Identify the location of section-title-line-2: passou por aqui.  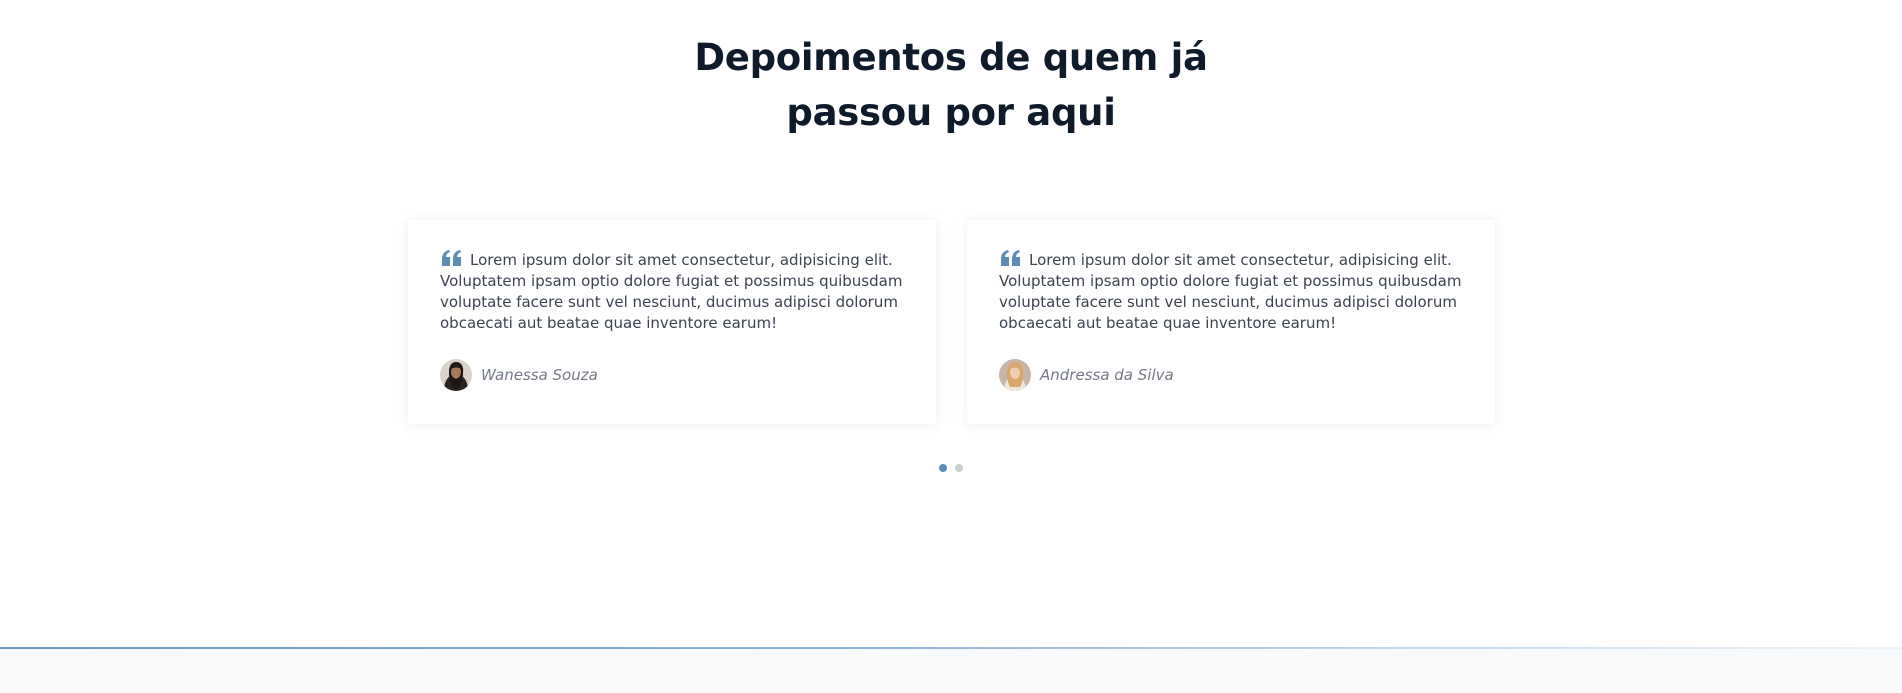
(951, 112).